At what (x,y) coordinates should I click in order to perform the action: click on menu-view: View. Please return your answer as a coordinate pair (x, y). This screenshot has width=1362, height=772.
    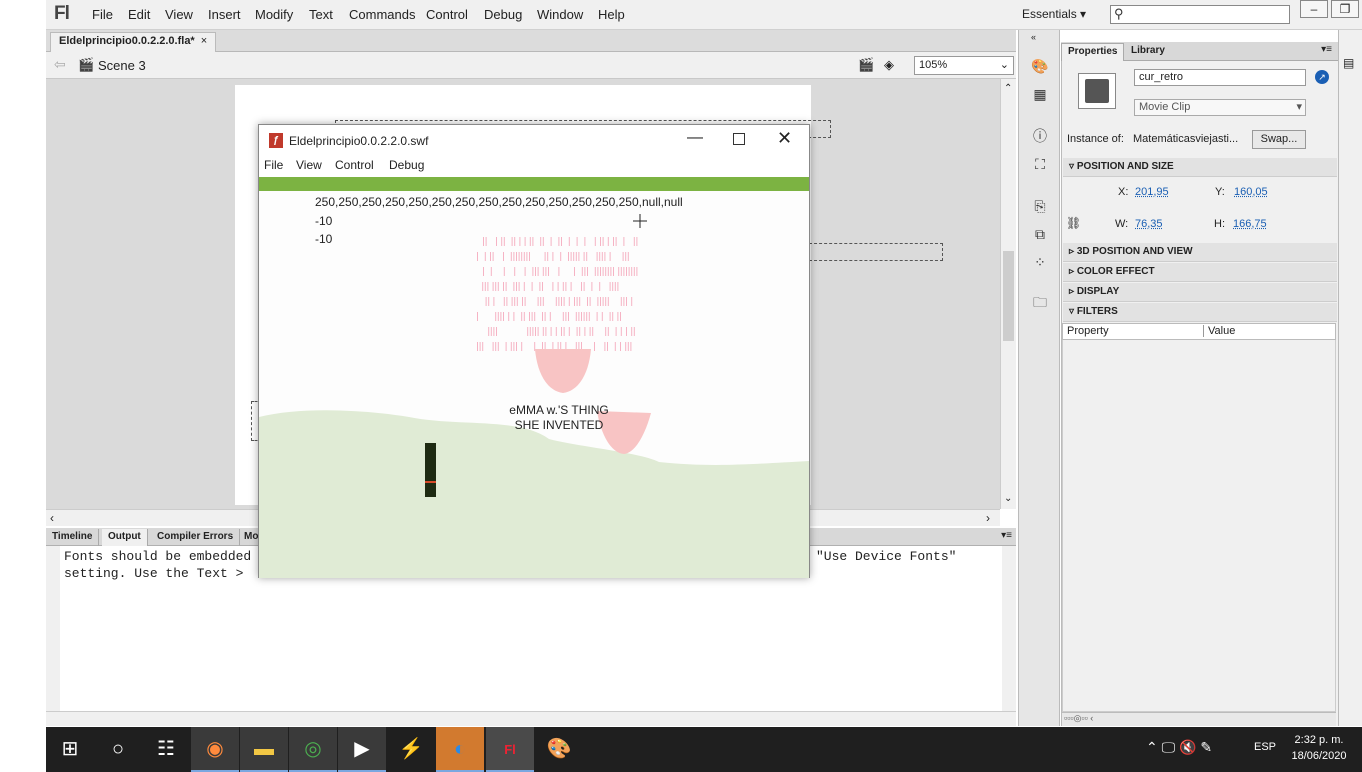
    Looking at the image, I should click on (179, 14).